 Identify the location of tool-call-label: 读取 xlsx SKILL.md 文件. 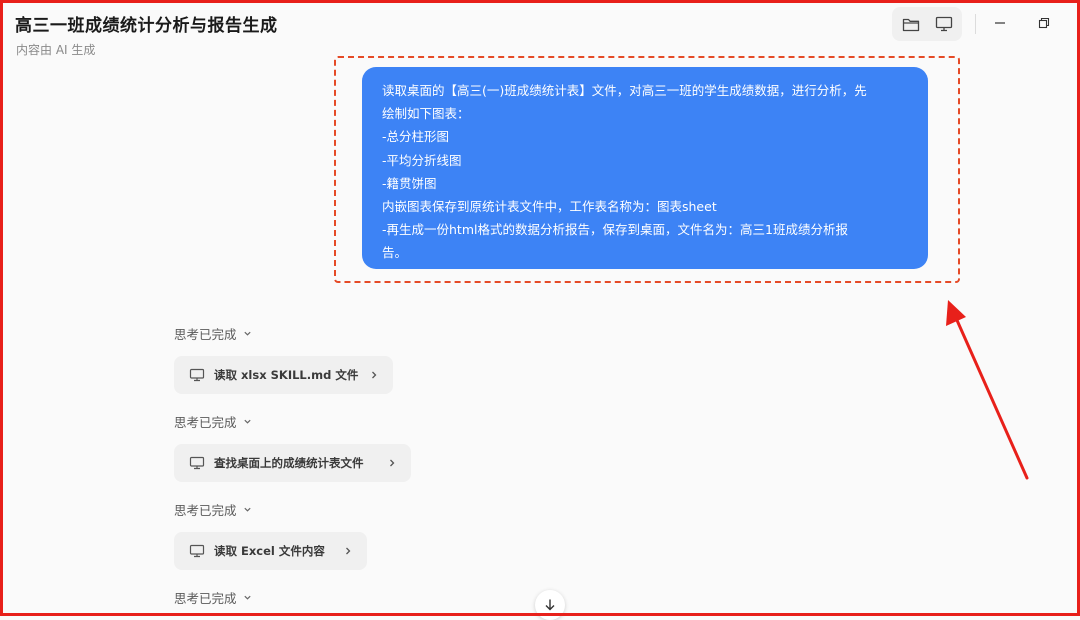
(286, 375).